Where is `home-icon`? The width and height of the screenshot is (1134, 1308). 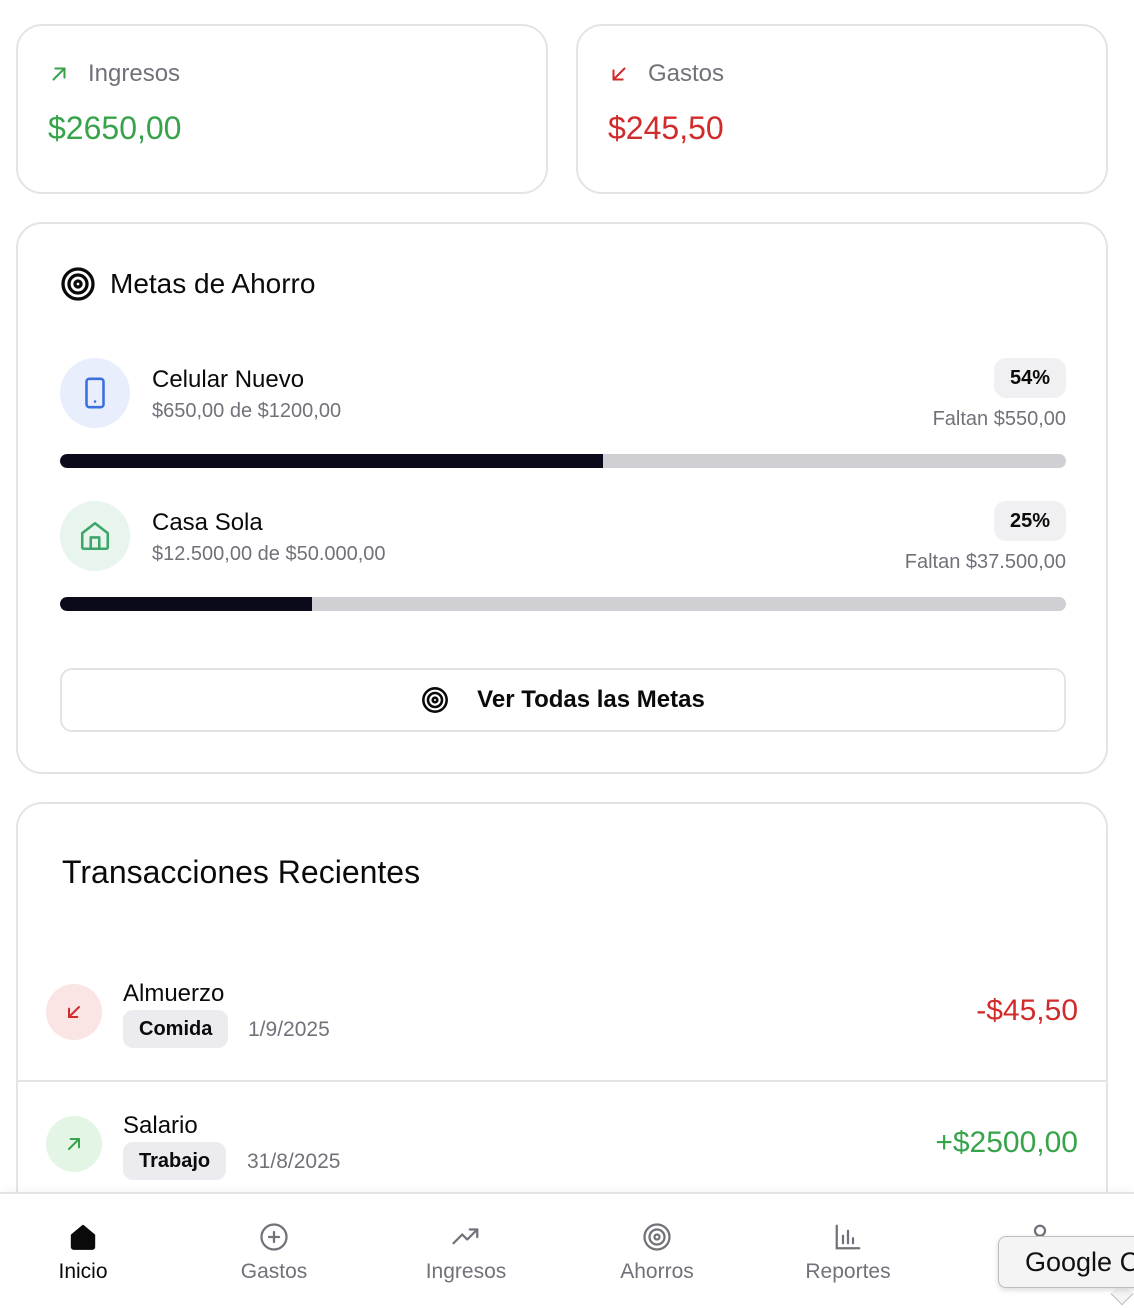
home-icon is located at coordinates (95, 536).